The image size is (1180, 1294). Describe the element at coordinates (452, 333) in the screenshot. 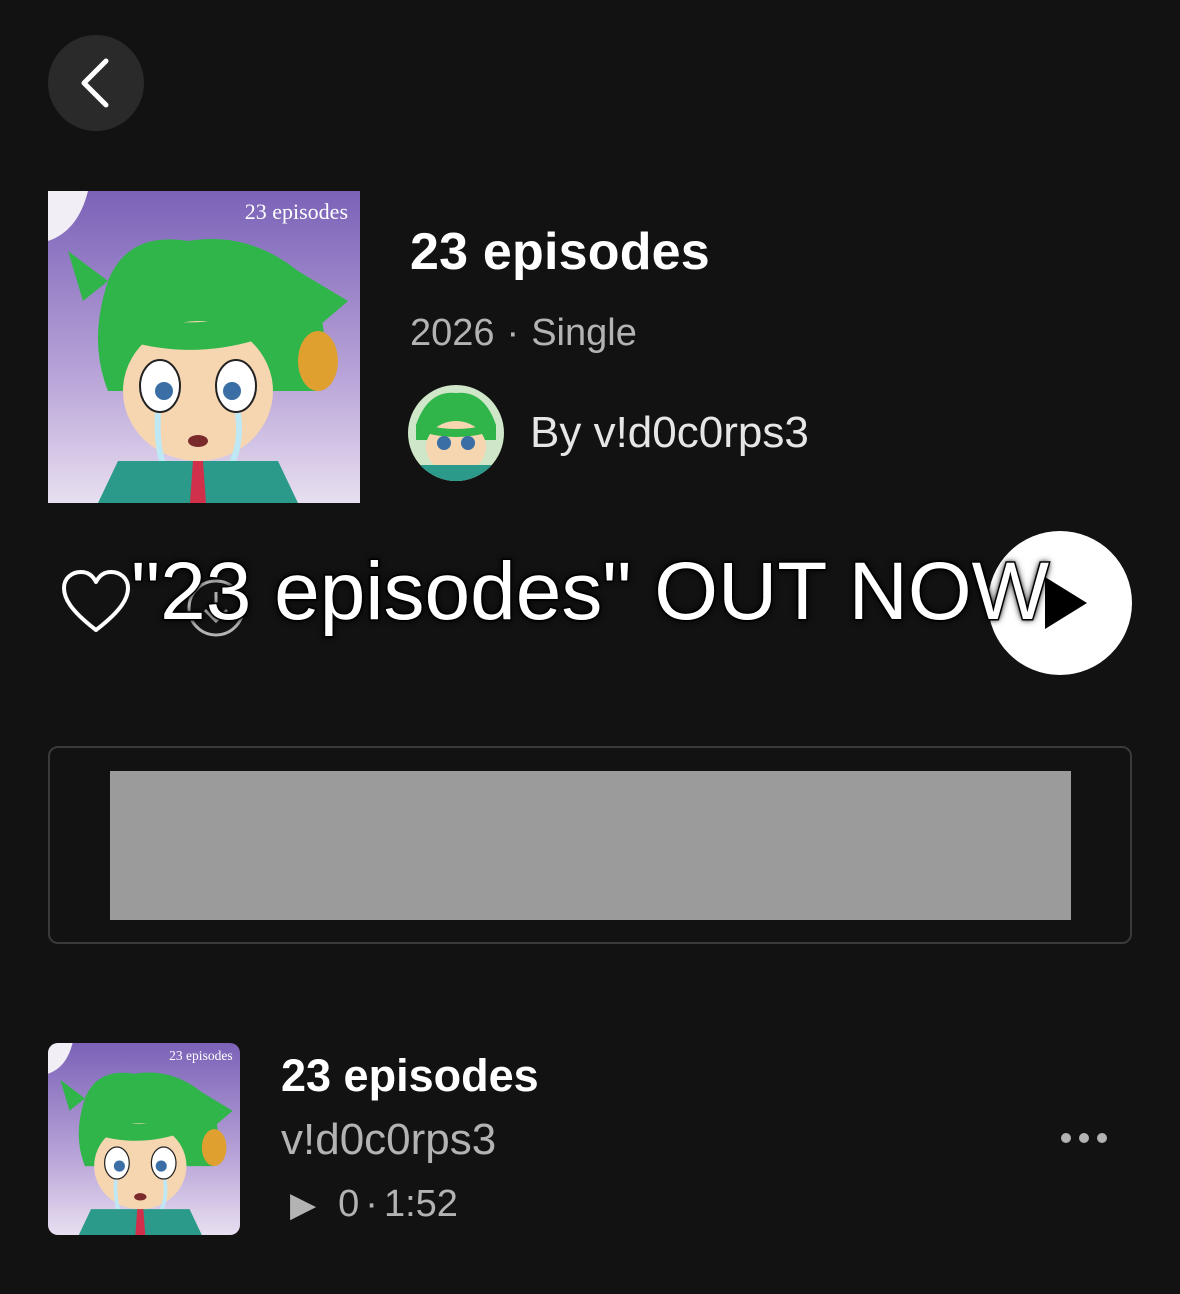

I see `album-year: 2026` at that location.